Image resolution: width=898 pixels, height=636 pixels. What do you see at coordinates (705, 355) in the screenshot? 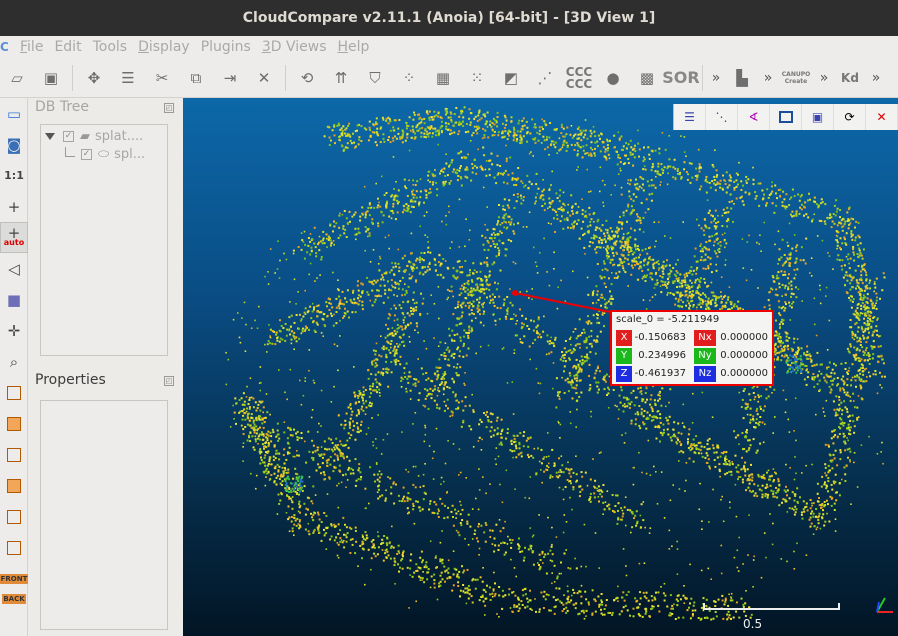
I see `ny-label: Ny` at bounding box center [705, 355].